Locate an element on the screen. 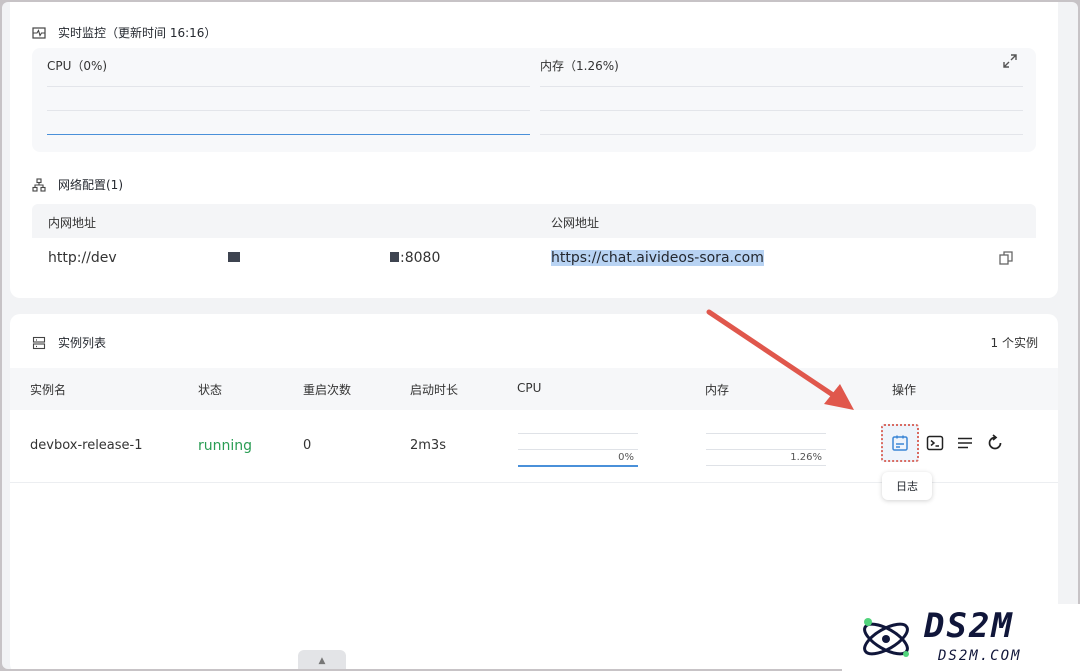  annotation-arrow is located at coordinates (780, 359).